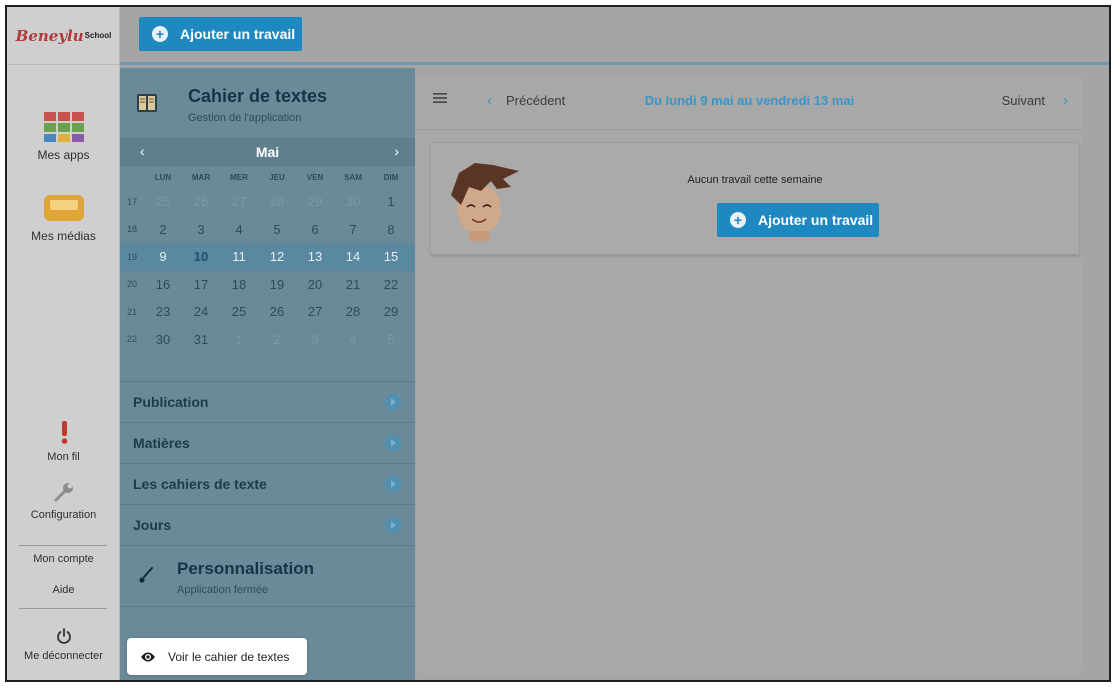  I want to click on nav-configuration: Configuration, so click(63, 501).